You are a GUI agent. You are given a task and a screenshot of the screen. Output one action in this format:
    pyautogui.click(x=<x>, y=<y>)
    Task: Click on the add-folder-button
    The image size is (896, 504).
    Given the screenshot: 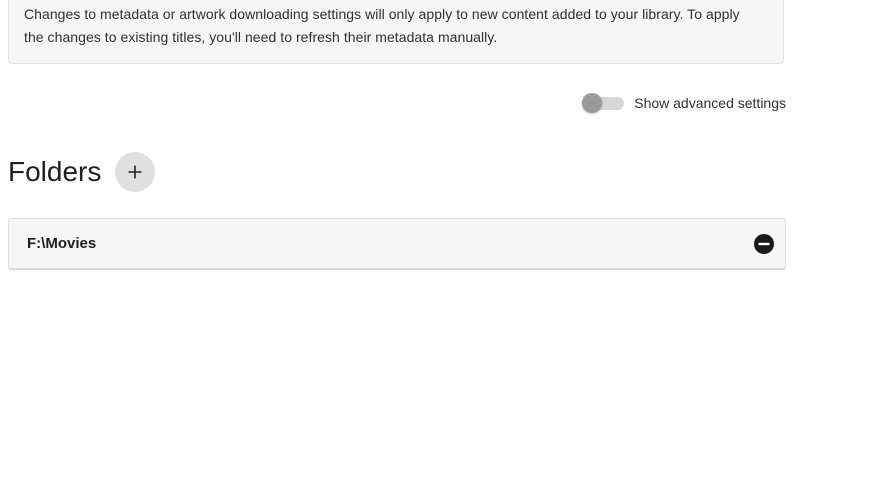 What is the action you would take?
    pyautogui.click(x=135, y=172)
    